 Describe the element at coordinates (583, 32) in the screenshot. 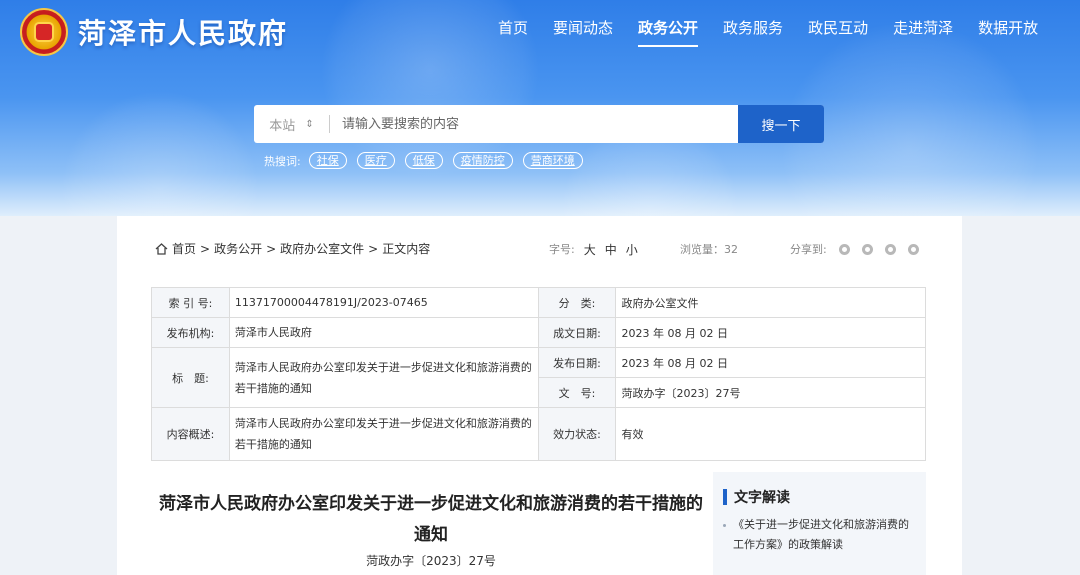

I see `nav-news: 要闻动态` at that location.